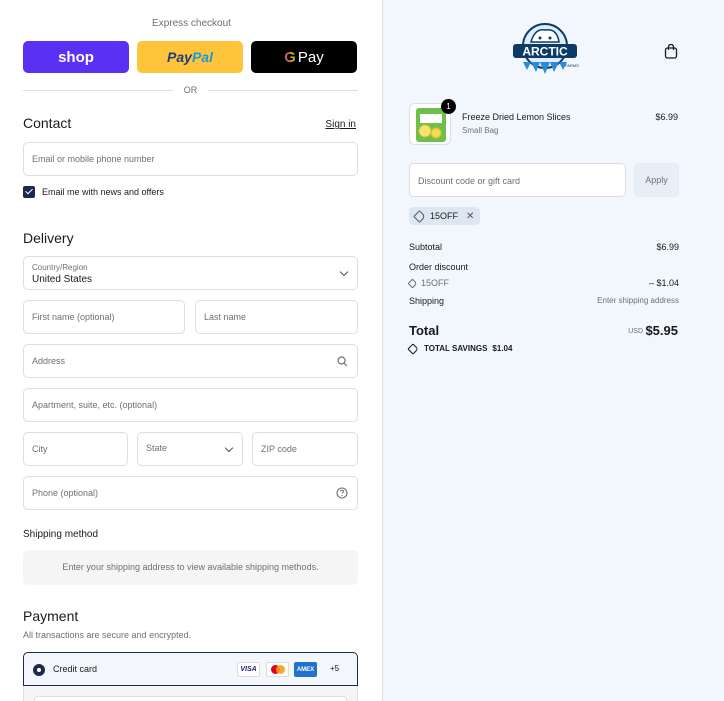 This screenshot has height=701, width=724. What do you see at coordinates (342, 361) in the screenshot?
I see `search-icon` at bounding box center [342, 361].